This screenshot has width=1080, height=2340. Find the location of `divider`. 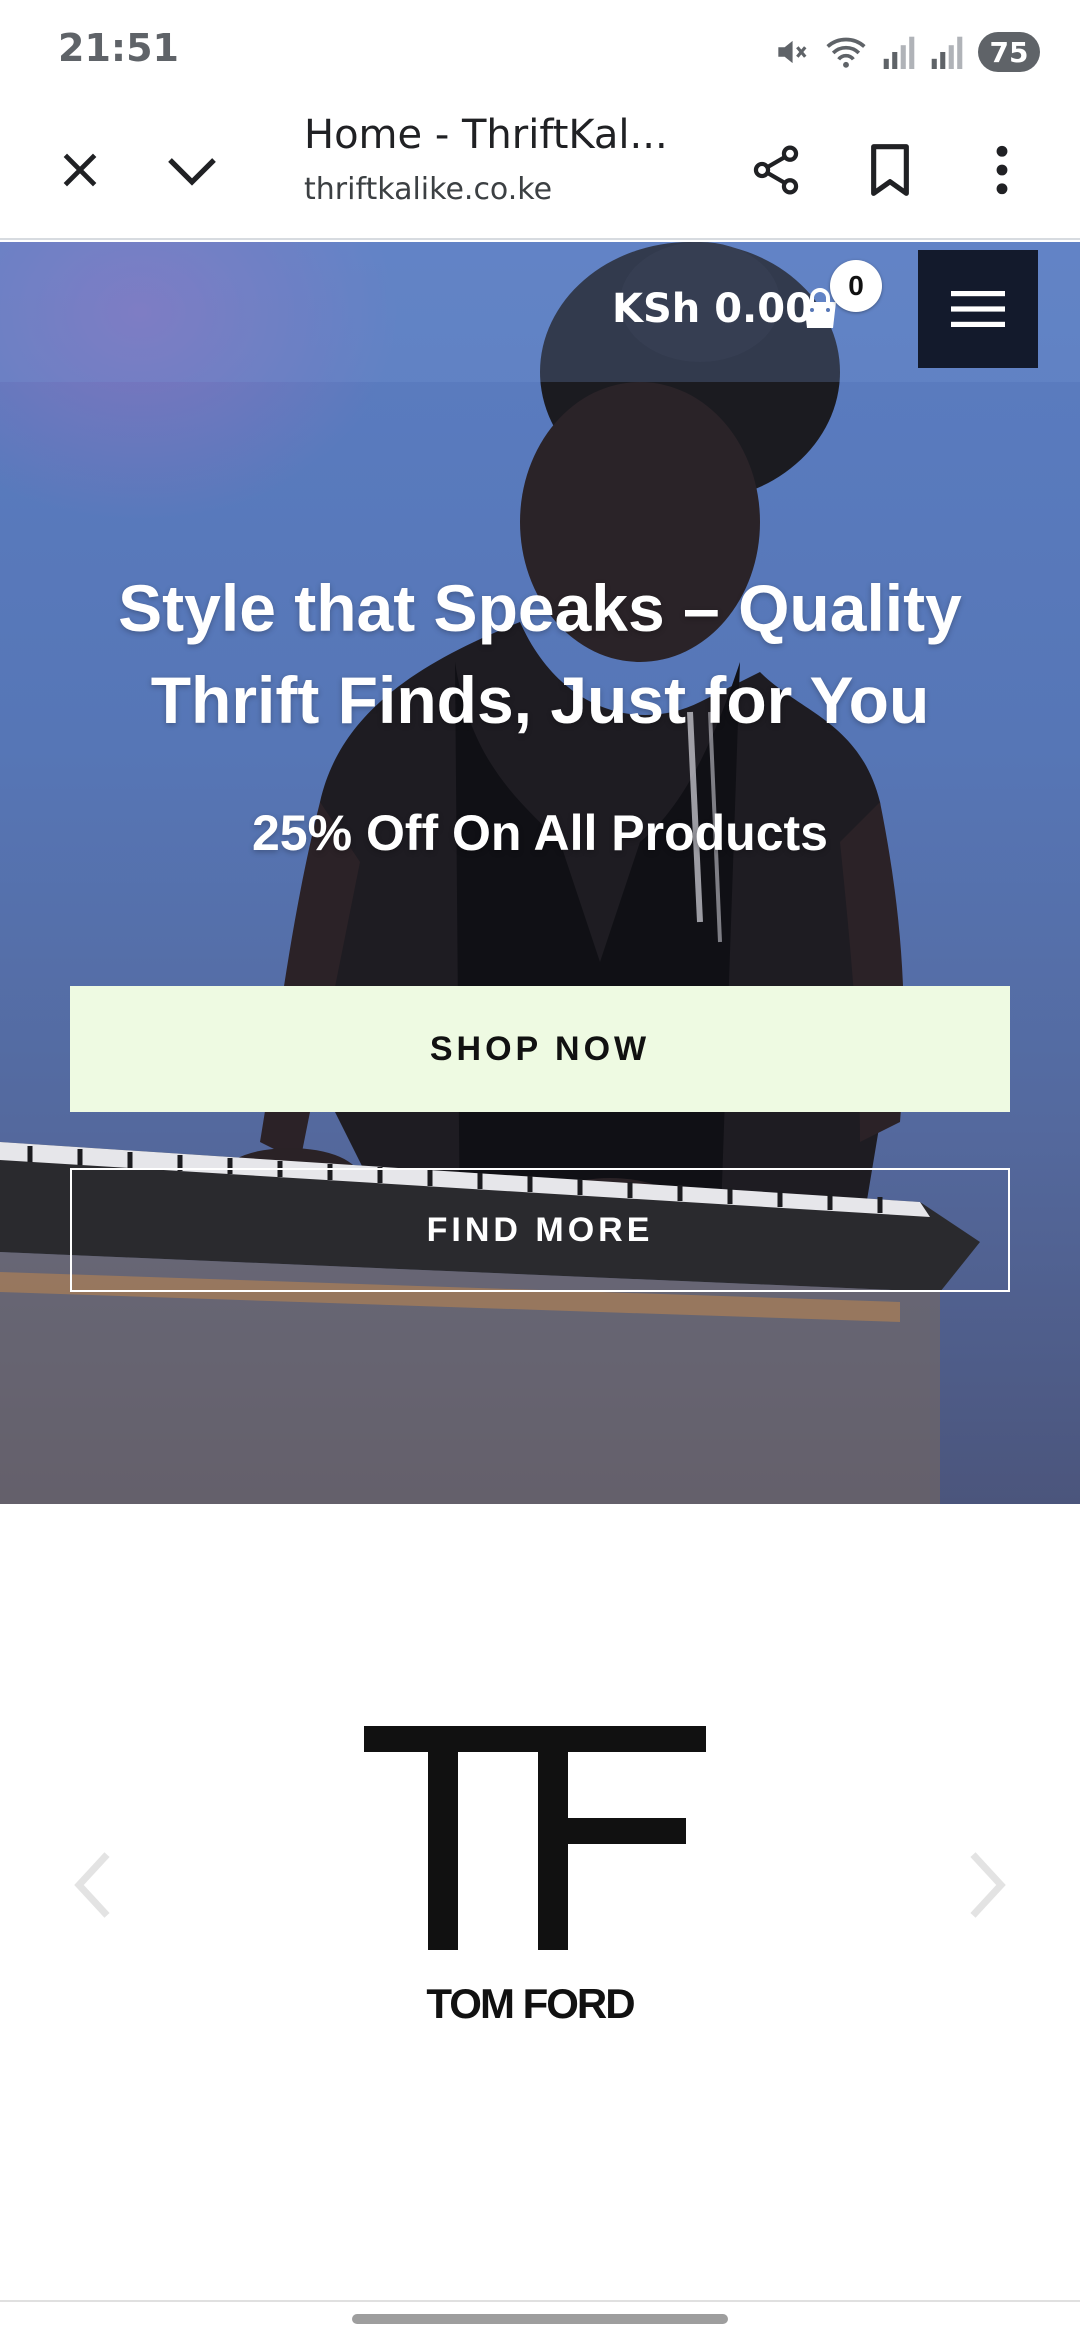

divider is located at coordinates (540, 2301).